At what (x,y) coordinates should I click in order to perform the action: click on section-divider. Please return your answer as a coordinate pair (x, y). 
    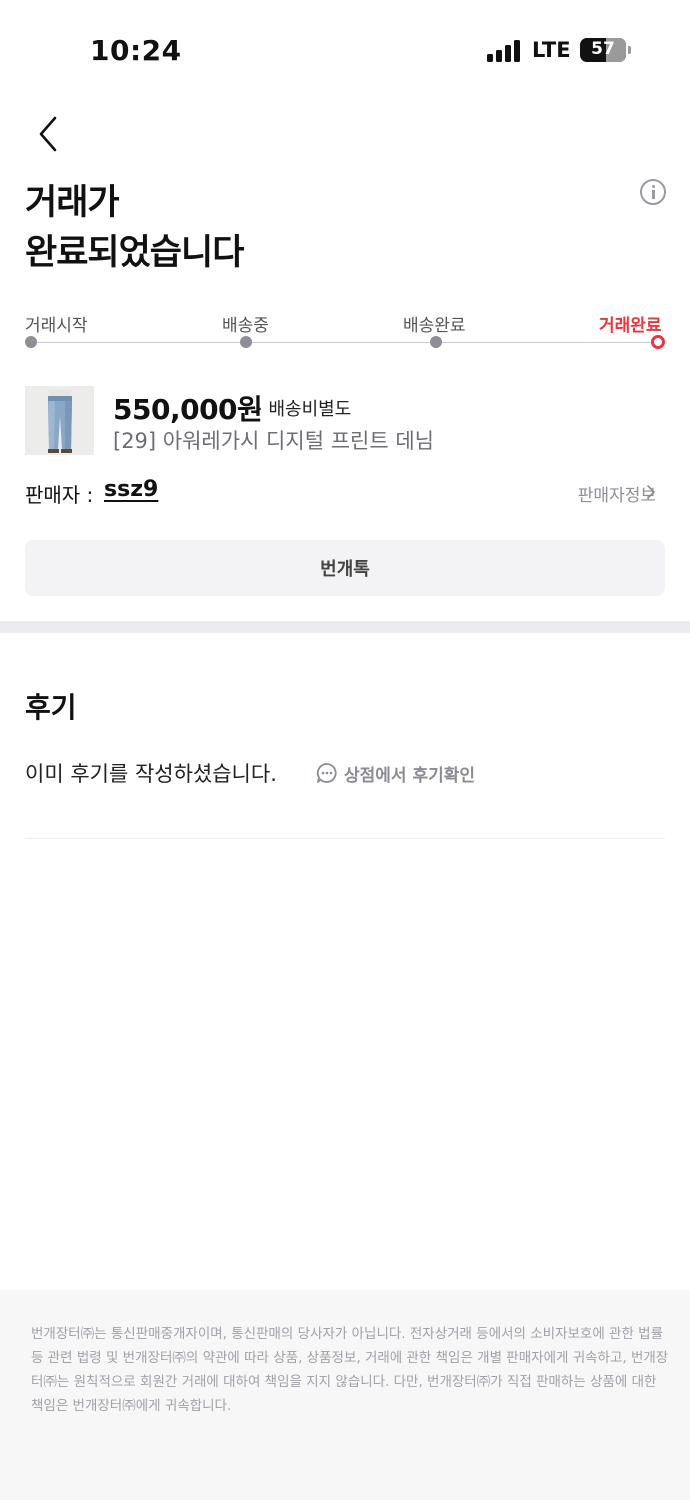
    Looking at the image, I should click on (345, 627).